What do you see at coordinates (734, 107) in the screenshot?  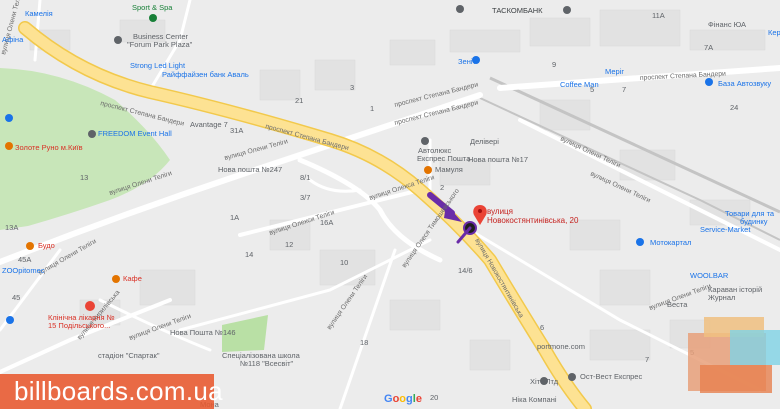 I see `svg-text: 24` at bounding box center [734, 107].